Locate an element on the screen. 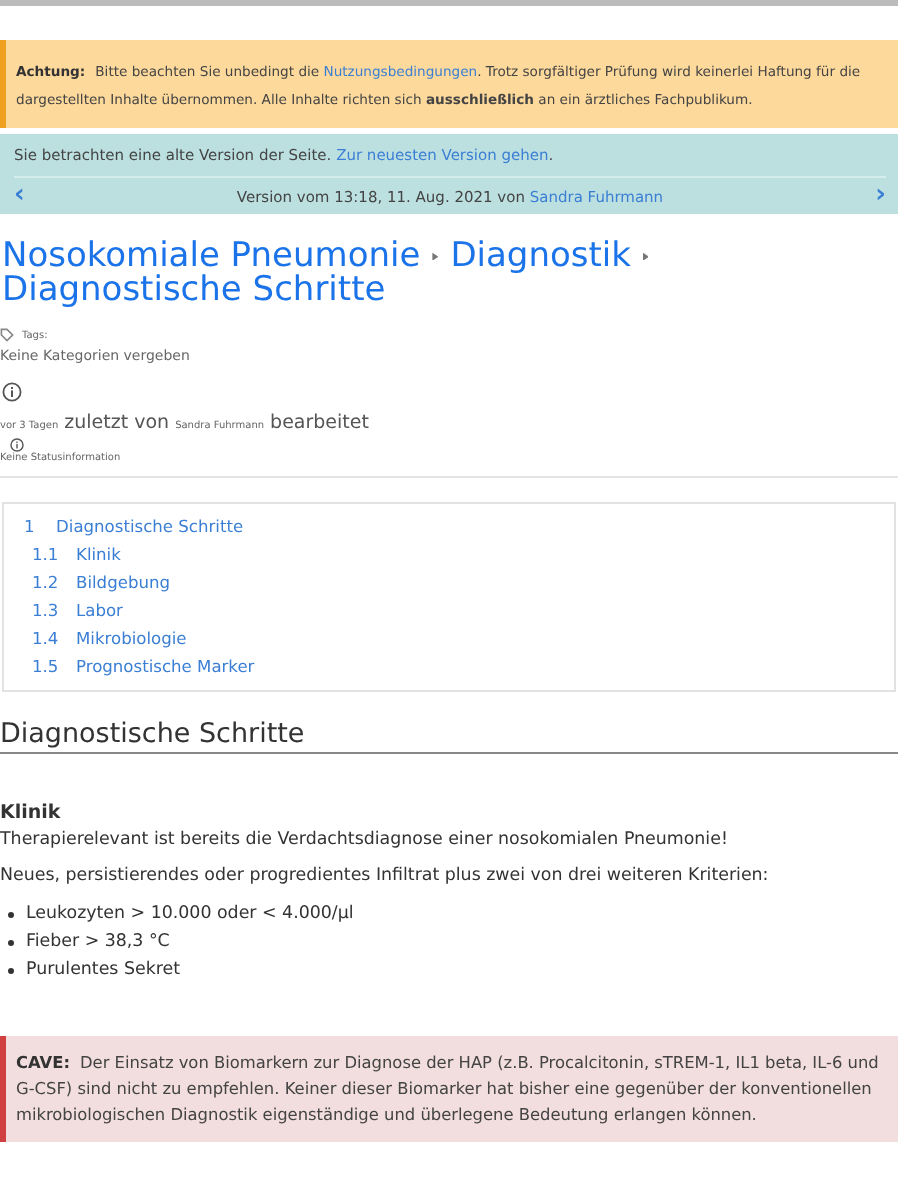 The width and height of the screenshot is (898, 1198). toc-link: 1.5 Prognostische Marker is located at coordinates (129, 666).